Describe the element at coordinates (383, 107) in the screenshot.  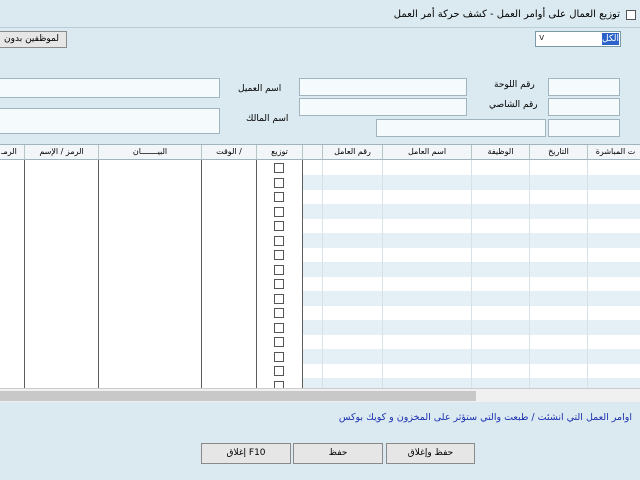
I see `chassis-field` at that location.